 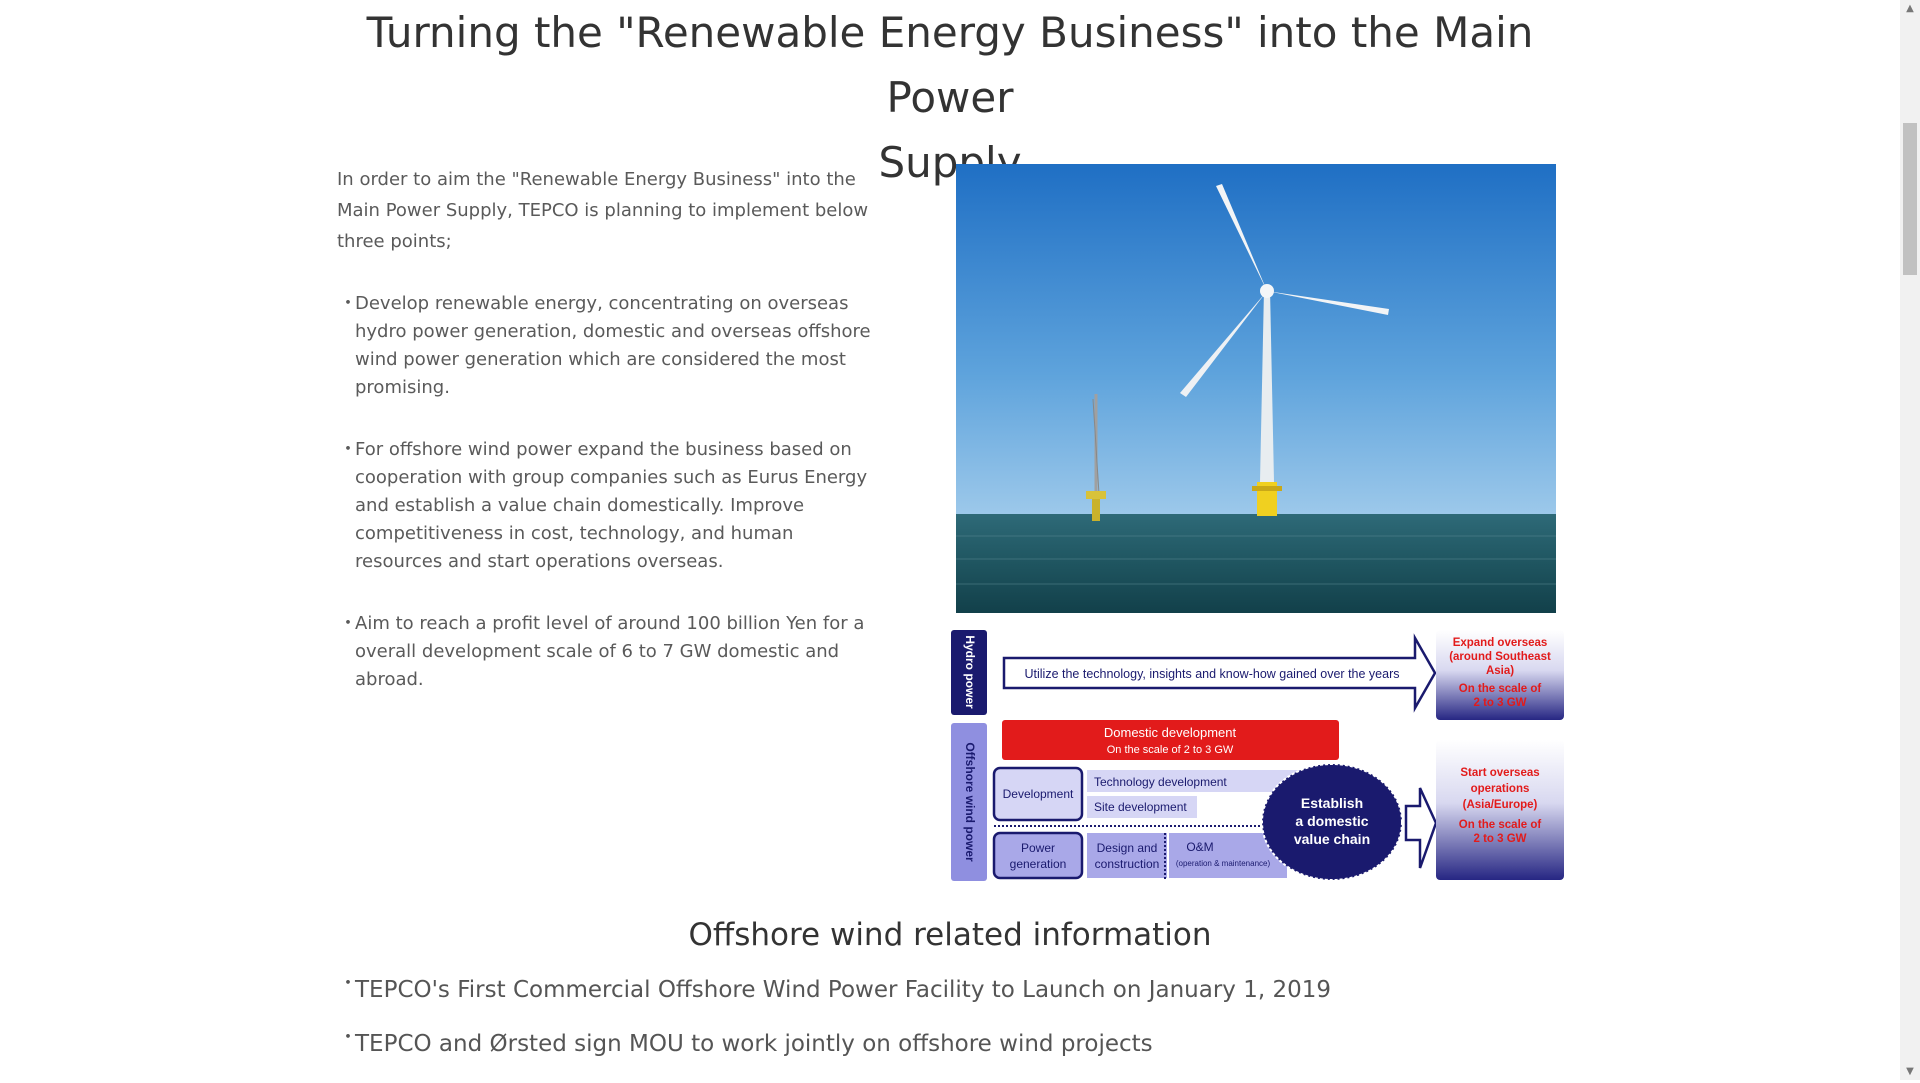 What do you see at coordinates (1500, 805) in the screenshot?
I see `start-line3: (Asia/Europe)` at bounding box center [1500, 805].